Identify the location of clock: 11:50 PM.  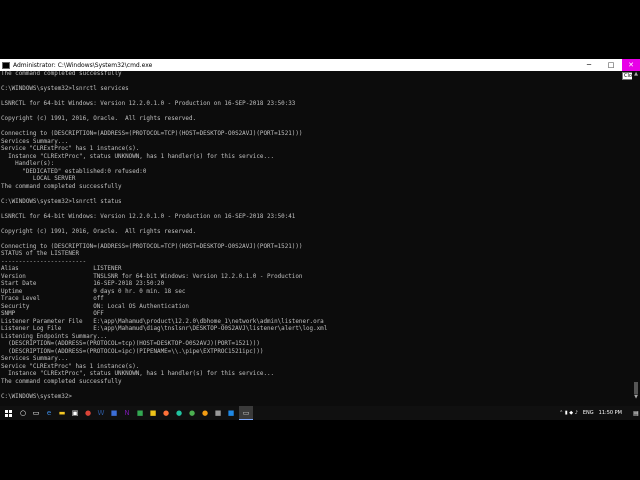
(610, 413).